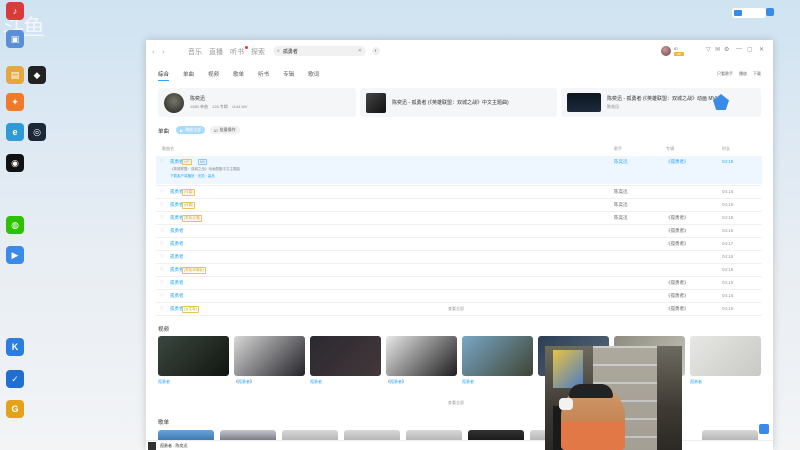 The image size is (800, 450). Describe the element at coordinates (456, 309) in the screenshot. I see `songs-more-link: 查看全部` at that location.